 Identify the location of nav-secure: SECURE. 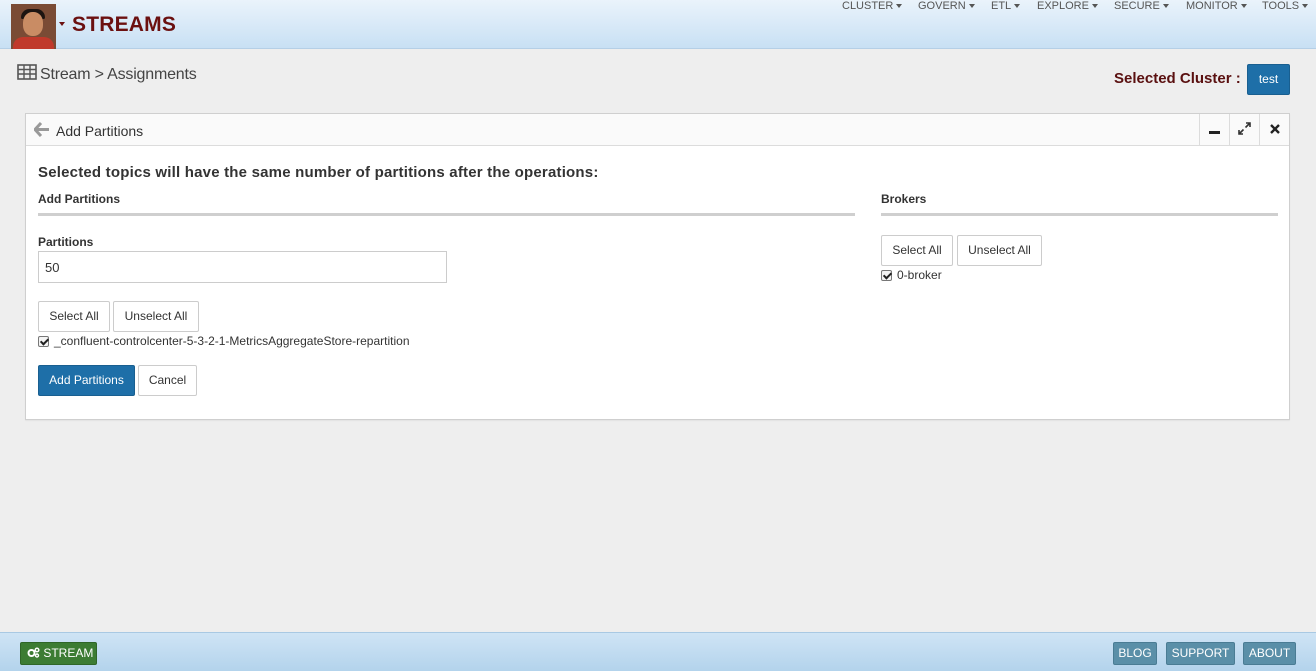
(1141, 6).